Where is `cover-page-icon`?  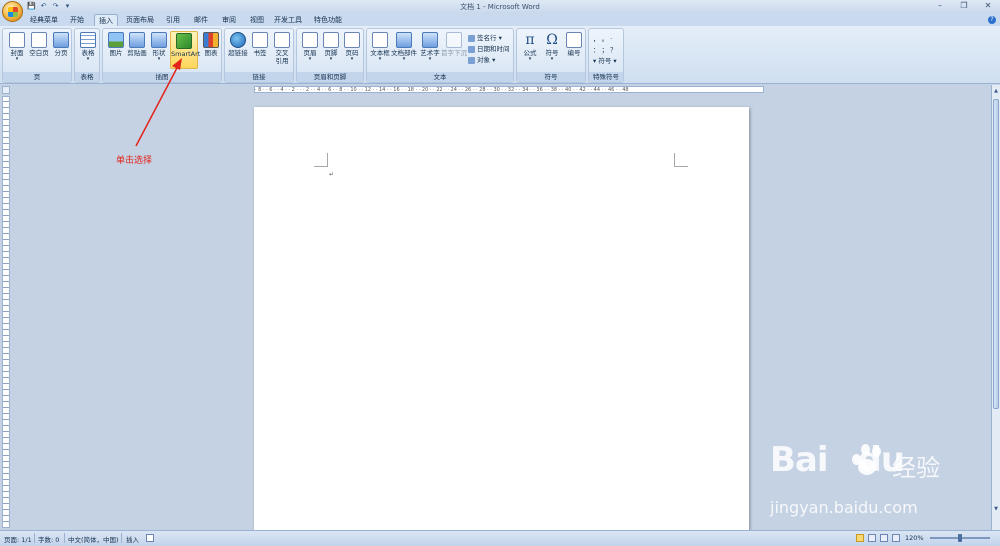
cover-page-icon is located at coordinates (17, 40).